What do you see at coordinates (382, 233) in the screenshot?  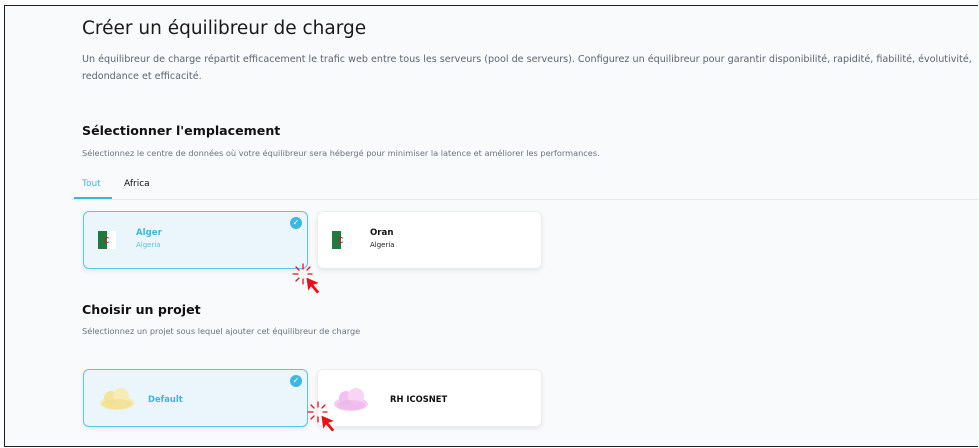 I see `location-name: Oran` at bounding box center [382, 233].